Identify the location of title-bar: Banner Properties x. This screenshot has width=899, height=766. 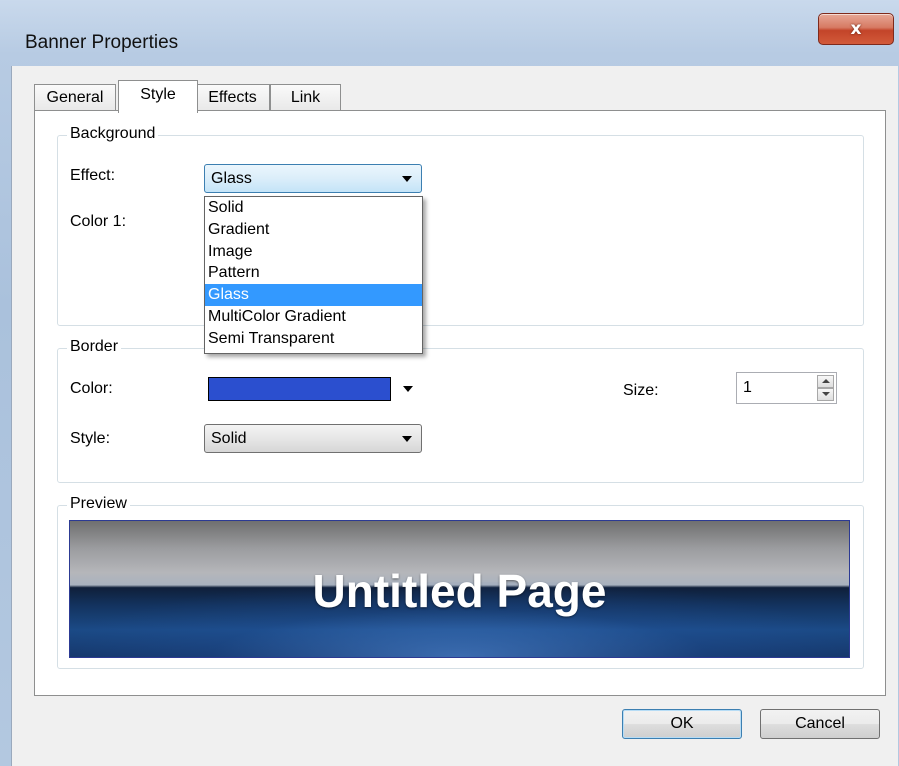
(449, 26).